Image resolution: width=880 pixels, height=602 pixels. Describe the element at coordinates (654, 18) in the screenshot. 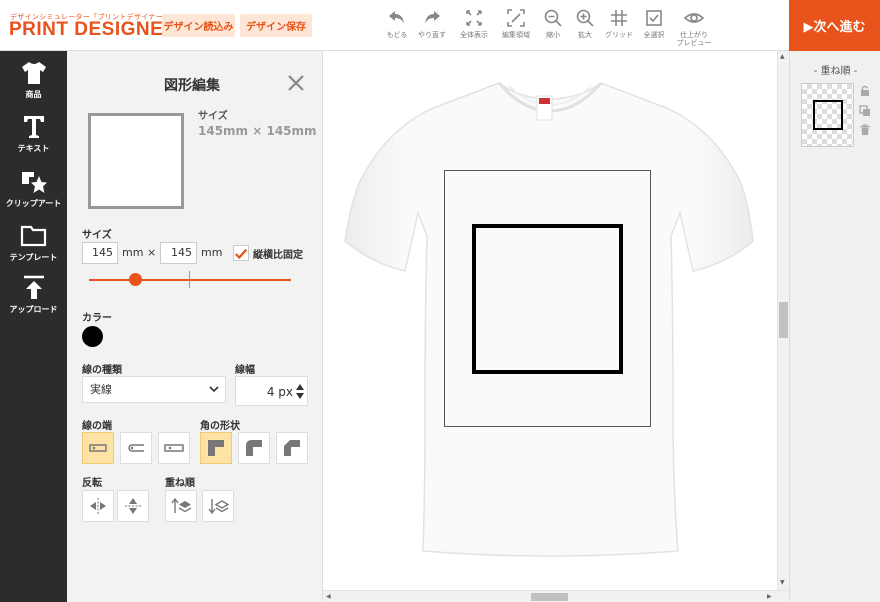

I see `select-all-icon` at that location.